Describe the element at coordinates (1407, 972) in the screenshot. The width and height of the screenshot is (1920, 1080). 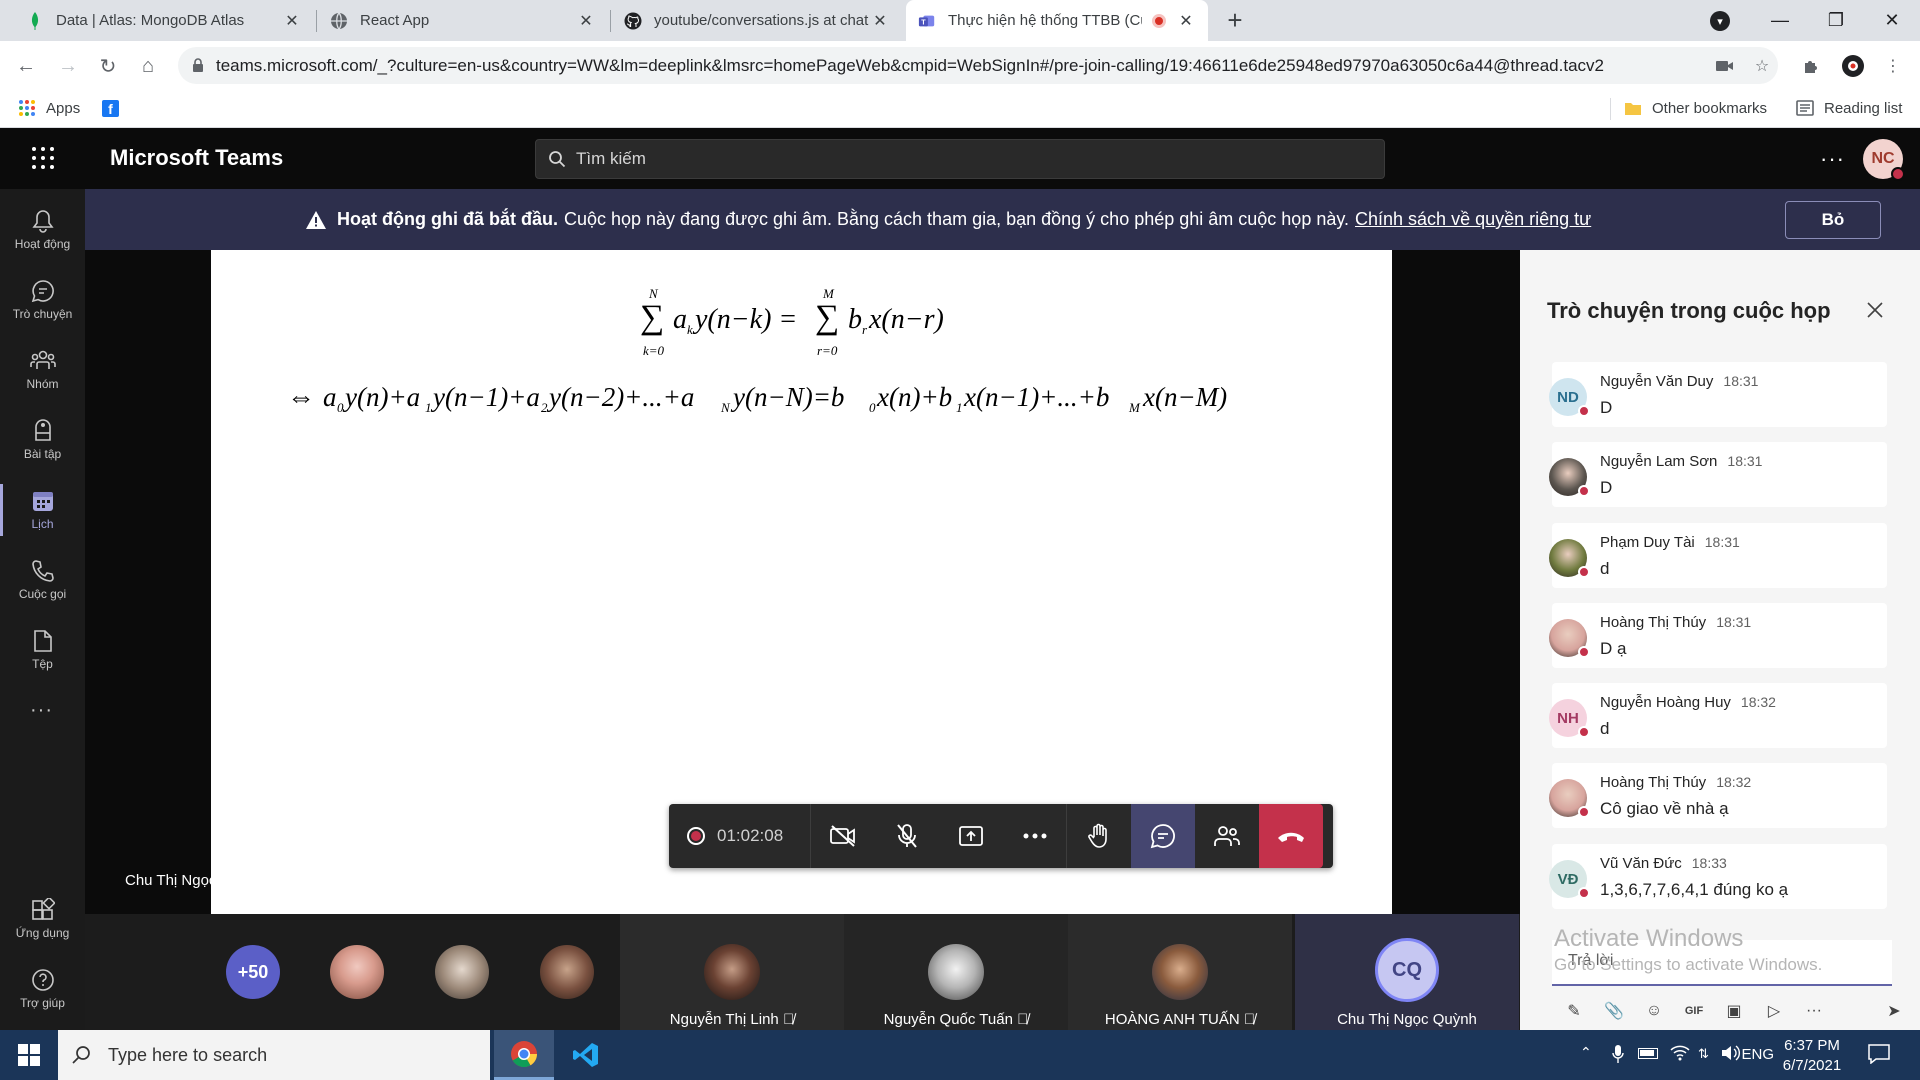
I see `participant-tile-presenter: CQ Chu Thị Ngọc Quỳnh` at that location.